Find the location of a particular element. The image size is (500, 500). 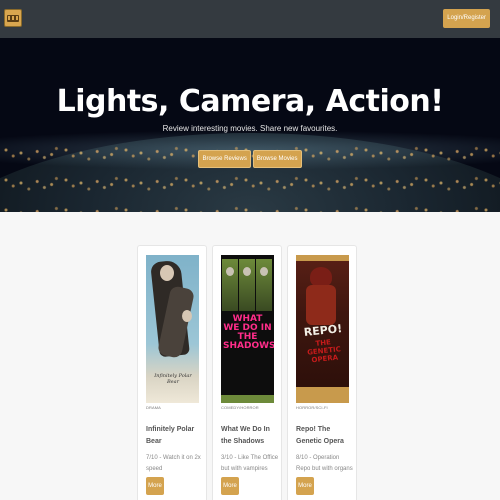

movie-title: What We Do In the Shadows is located at coordinates (245, 435).